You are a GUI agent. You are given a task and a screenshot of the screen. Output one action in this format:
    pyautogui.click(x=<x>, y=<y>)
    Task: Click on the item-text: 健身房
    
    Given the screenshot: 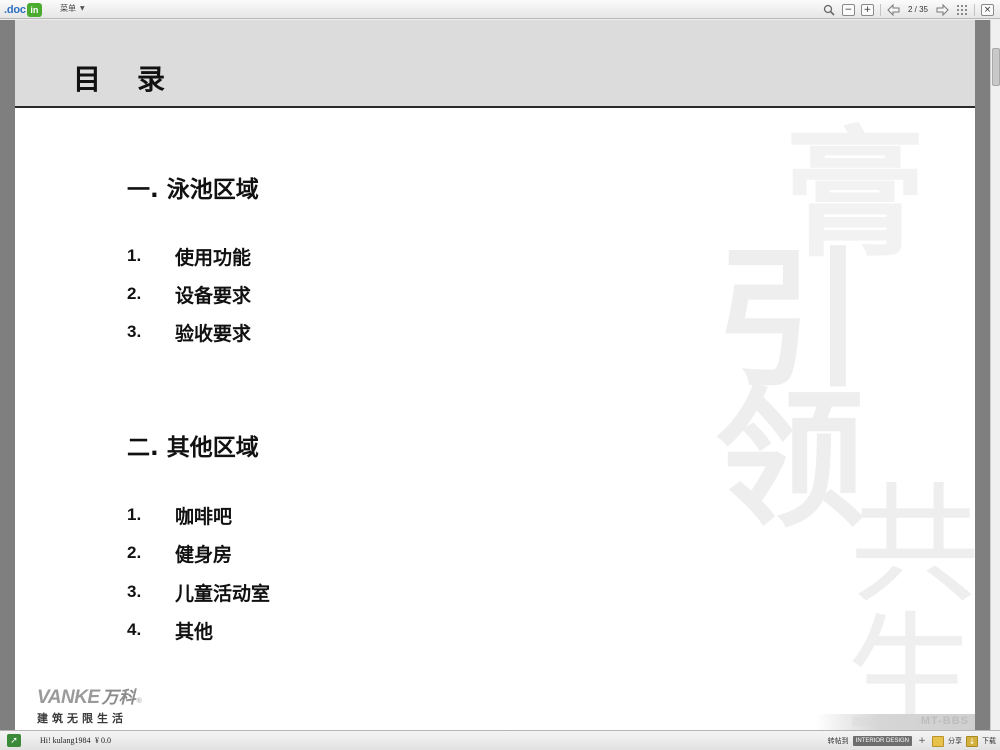 What is the action you would take?
    pyautogui.click(x=204, y=554)
    